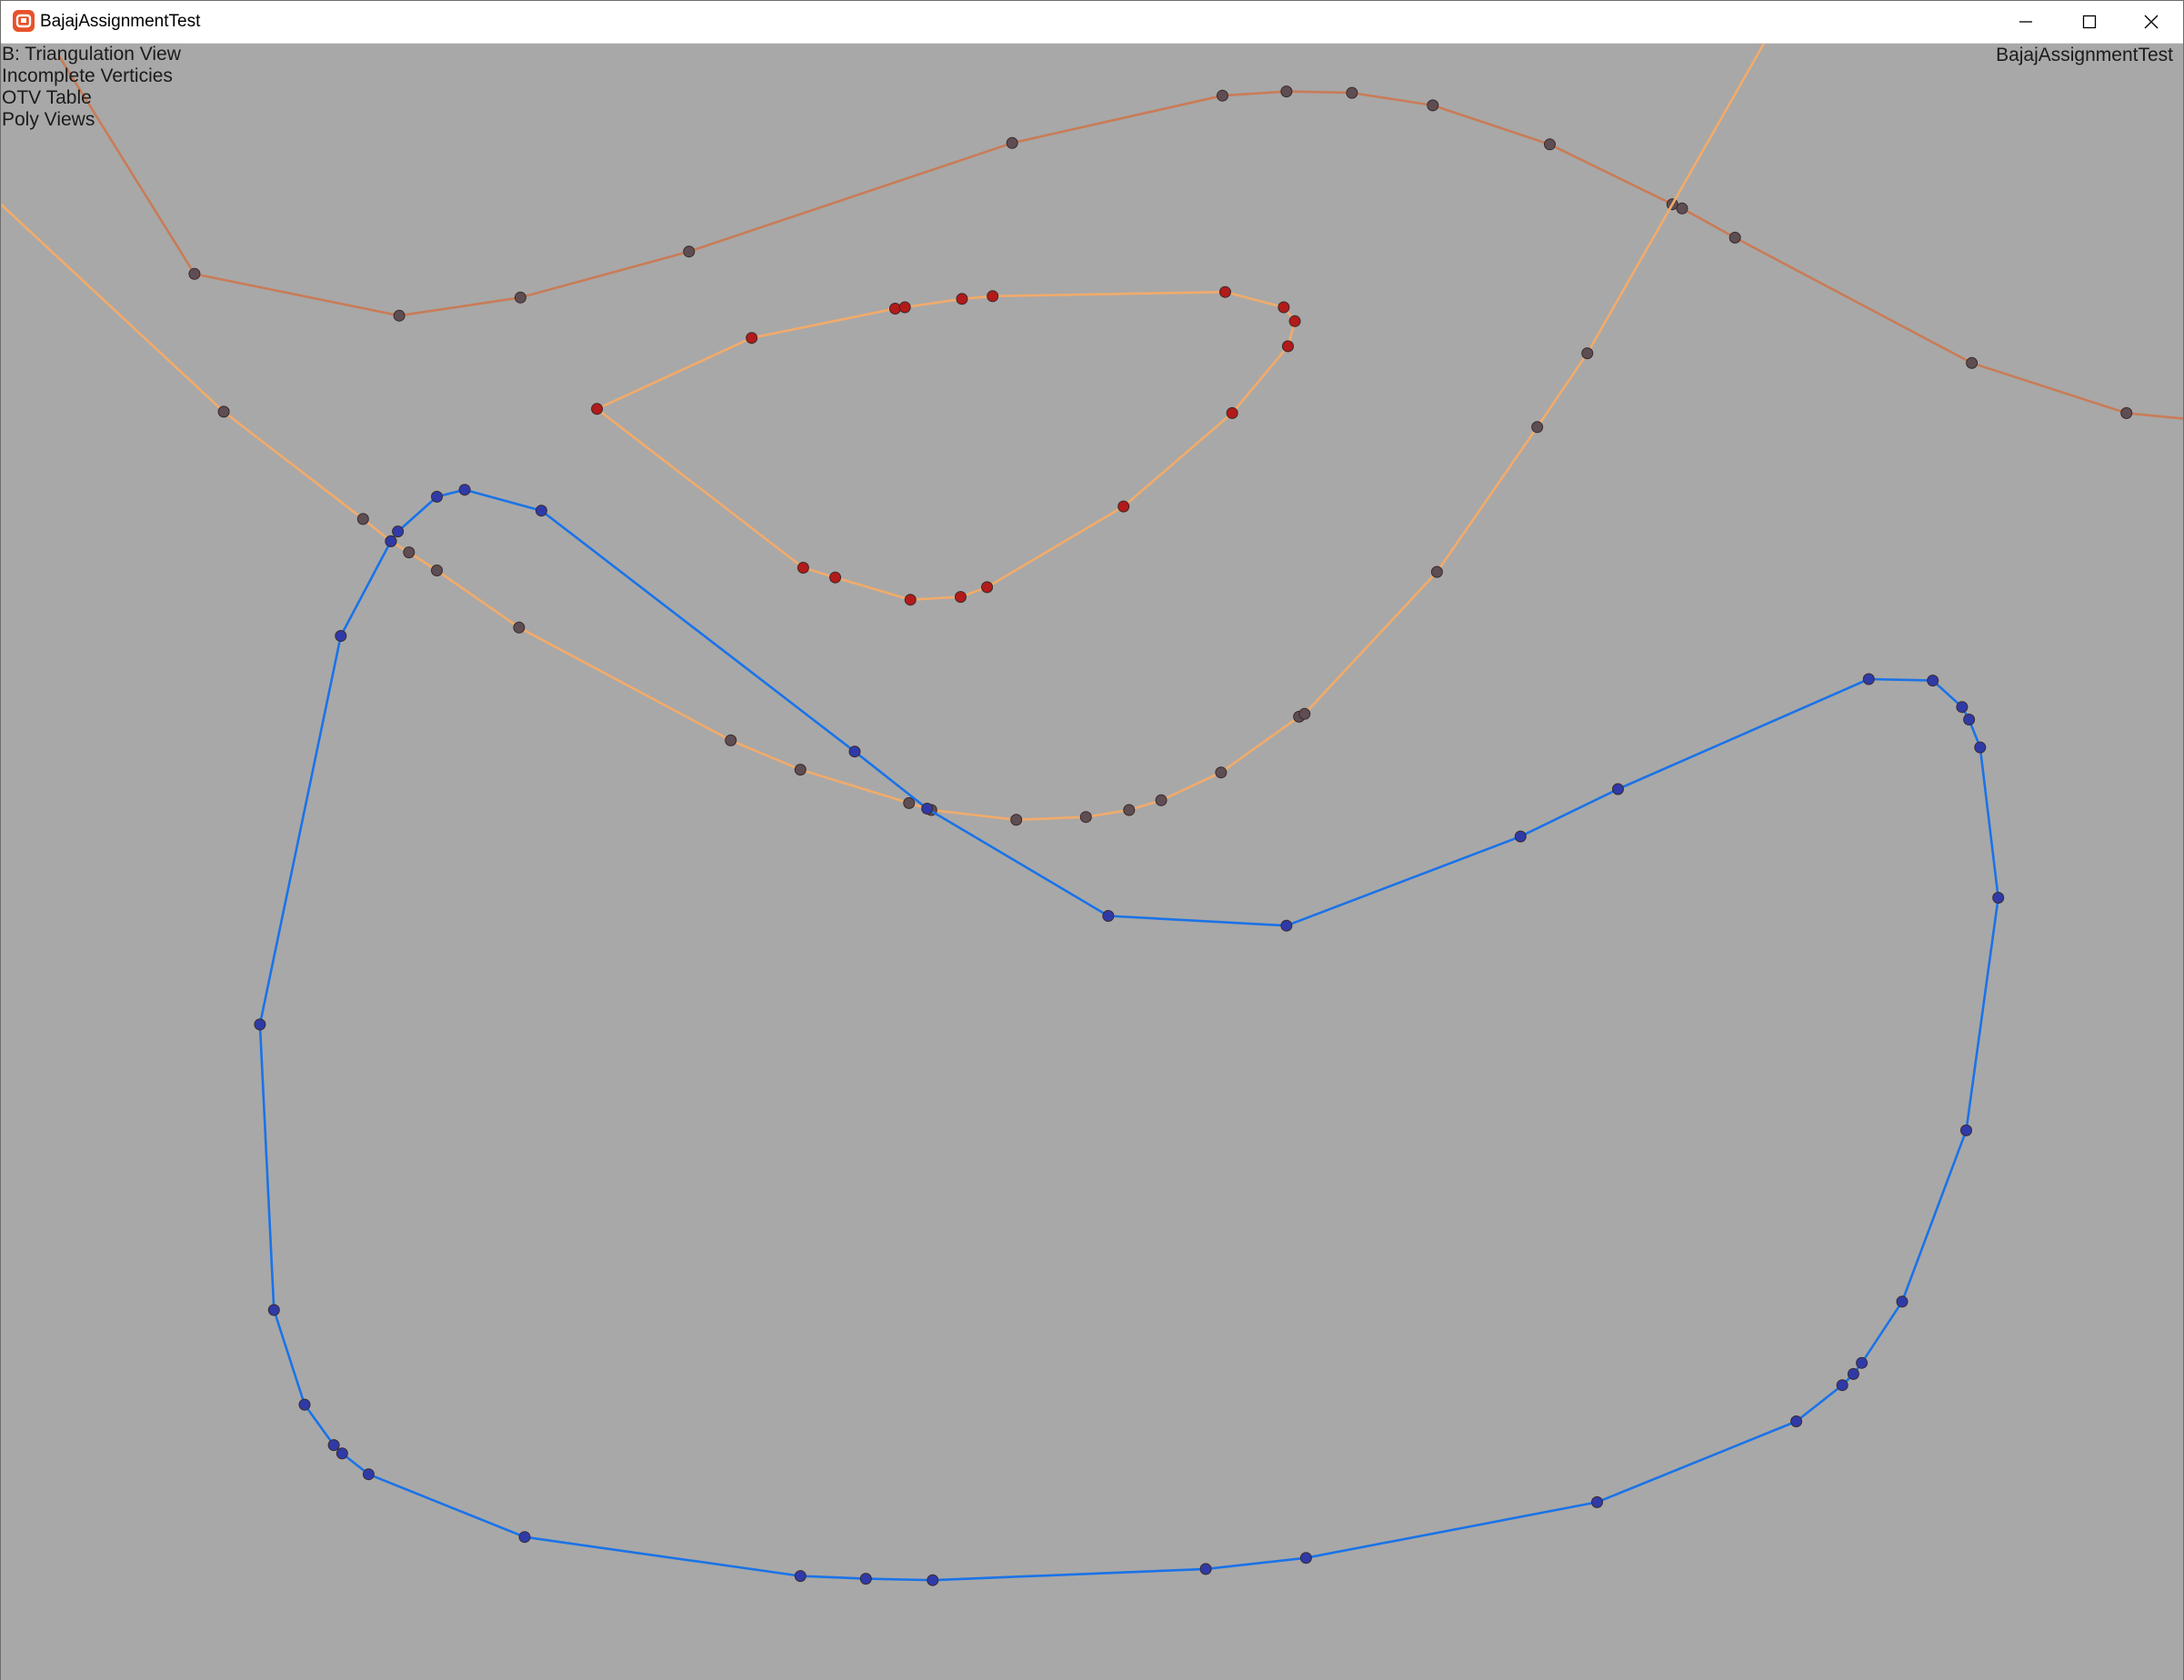 The width and height of the screenshot is (2184, 1680). What do you see at coordinates (121, 21) in the screenshot?
I see `window-title: BajajAssignmentTest` at bounding box center [121, 21].